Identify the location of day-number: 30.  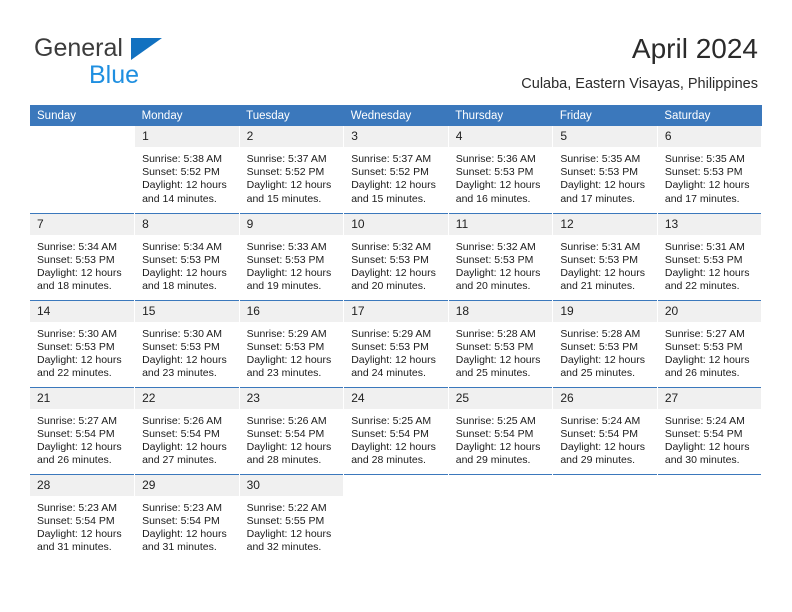
(291, 485).